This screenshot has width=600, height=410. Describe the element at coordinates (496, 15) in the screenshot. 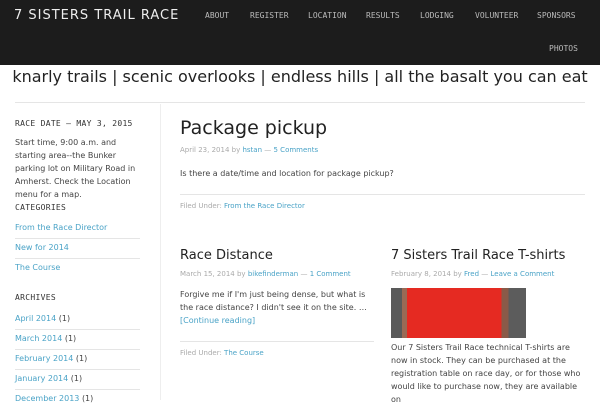

I see `nav-volunteer: VOLUNTEER` at that location.